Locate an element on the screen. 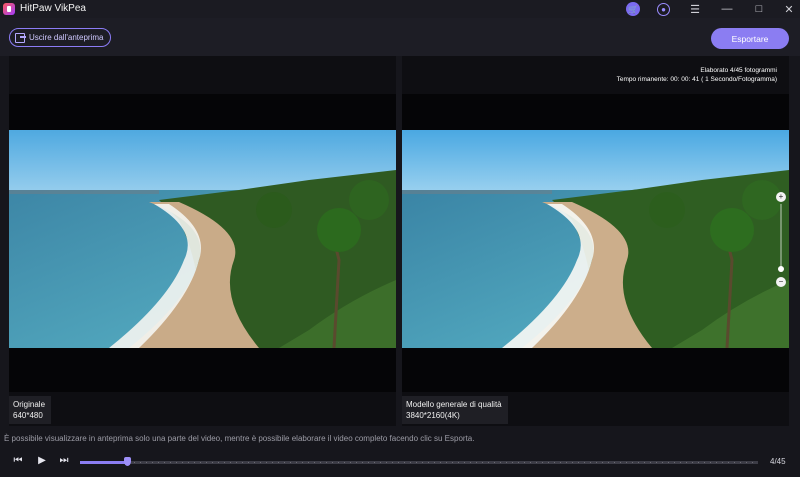 This screenshot has width=800, height=477. zoom-control: + − is located at coordinates (781, 240).